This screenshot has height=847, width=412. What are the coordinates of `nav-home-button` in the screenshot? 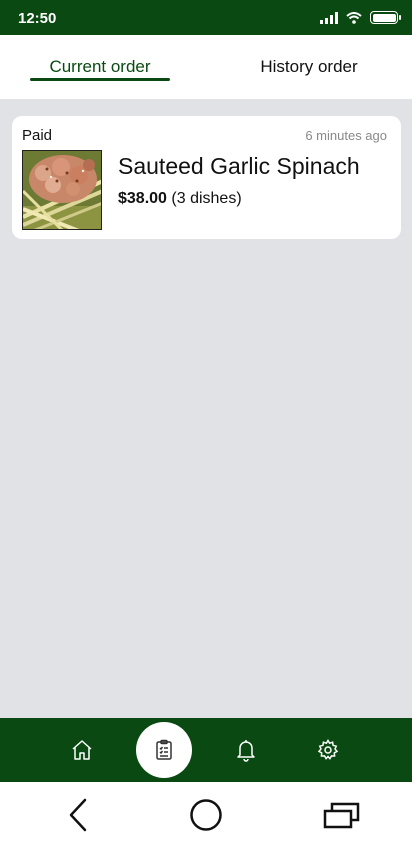 It's located at (82, 750).